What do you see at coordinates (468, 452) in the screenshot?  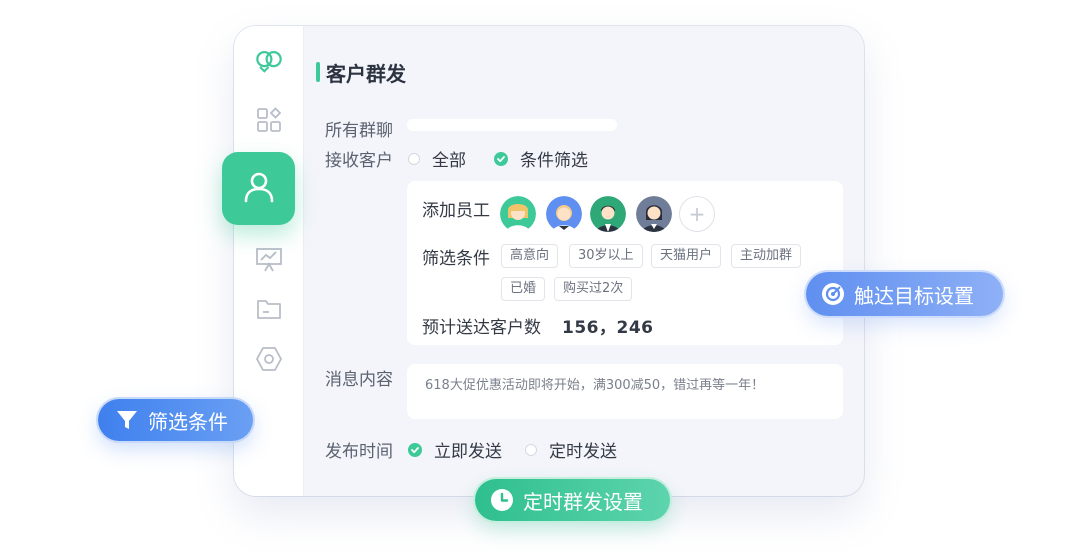 I see `radio-send-now-label: 立即发送` at bounding box center [468, 452].